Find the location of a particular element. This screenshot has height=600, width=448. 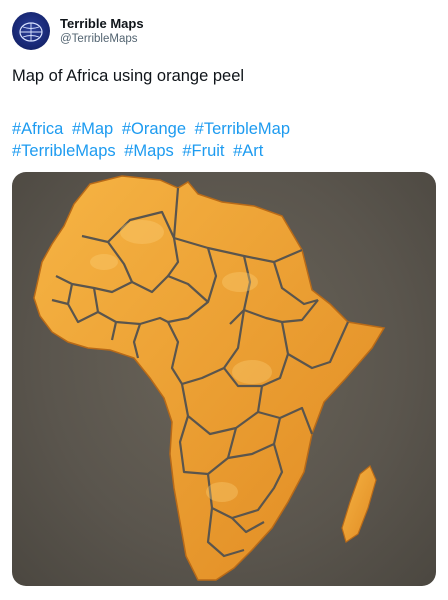

madagascar-shape is located at coordinates (359, 504).